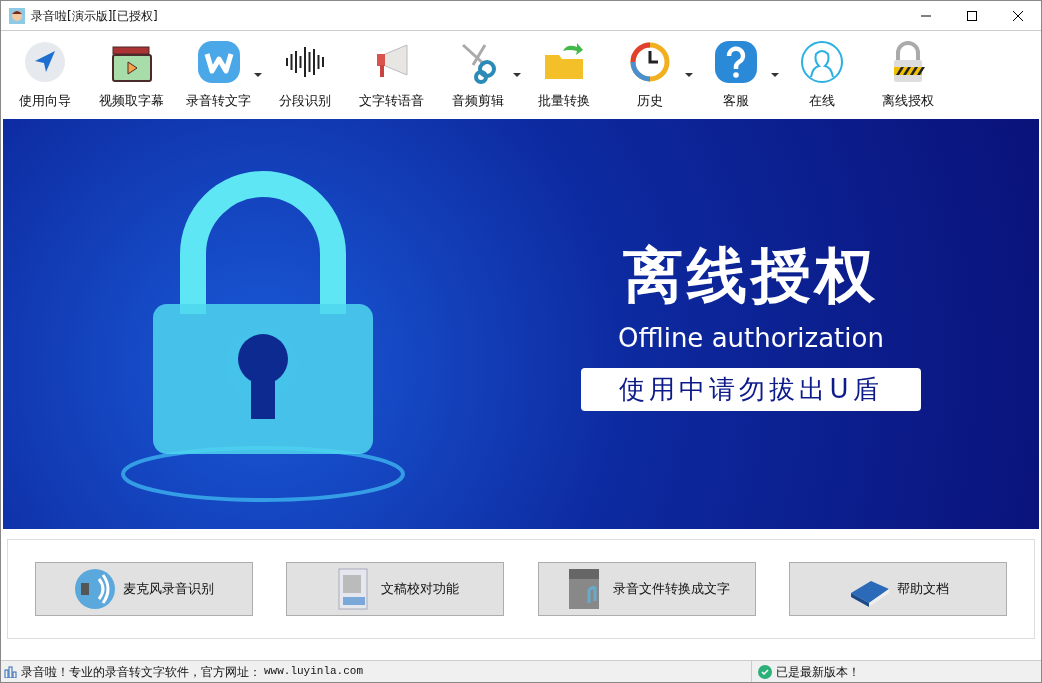 The height and width of the screenshot is (683, 1042). Describe the element at coordinates (218, 62) in the screenshot. I see `w-letter-icon` at that location.